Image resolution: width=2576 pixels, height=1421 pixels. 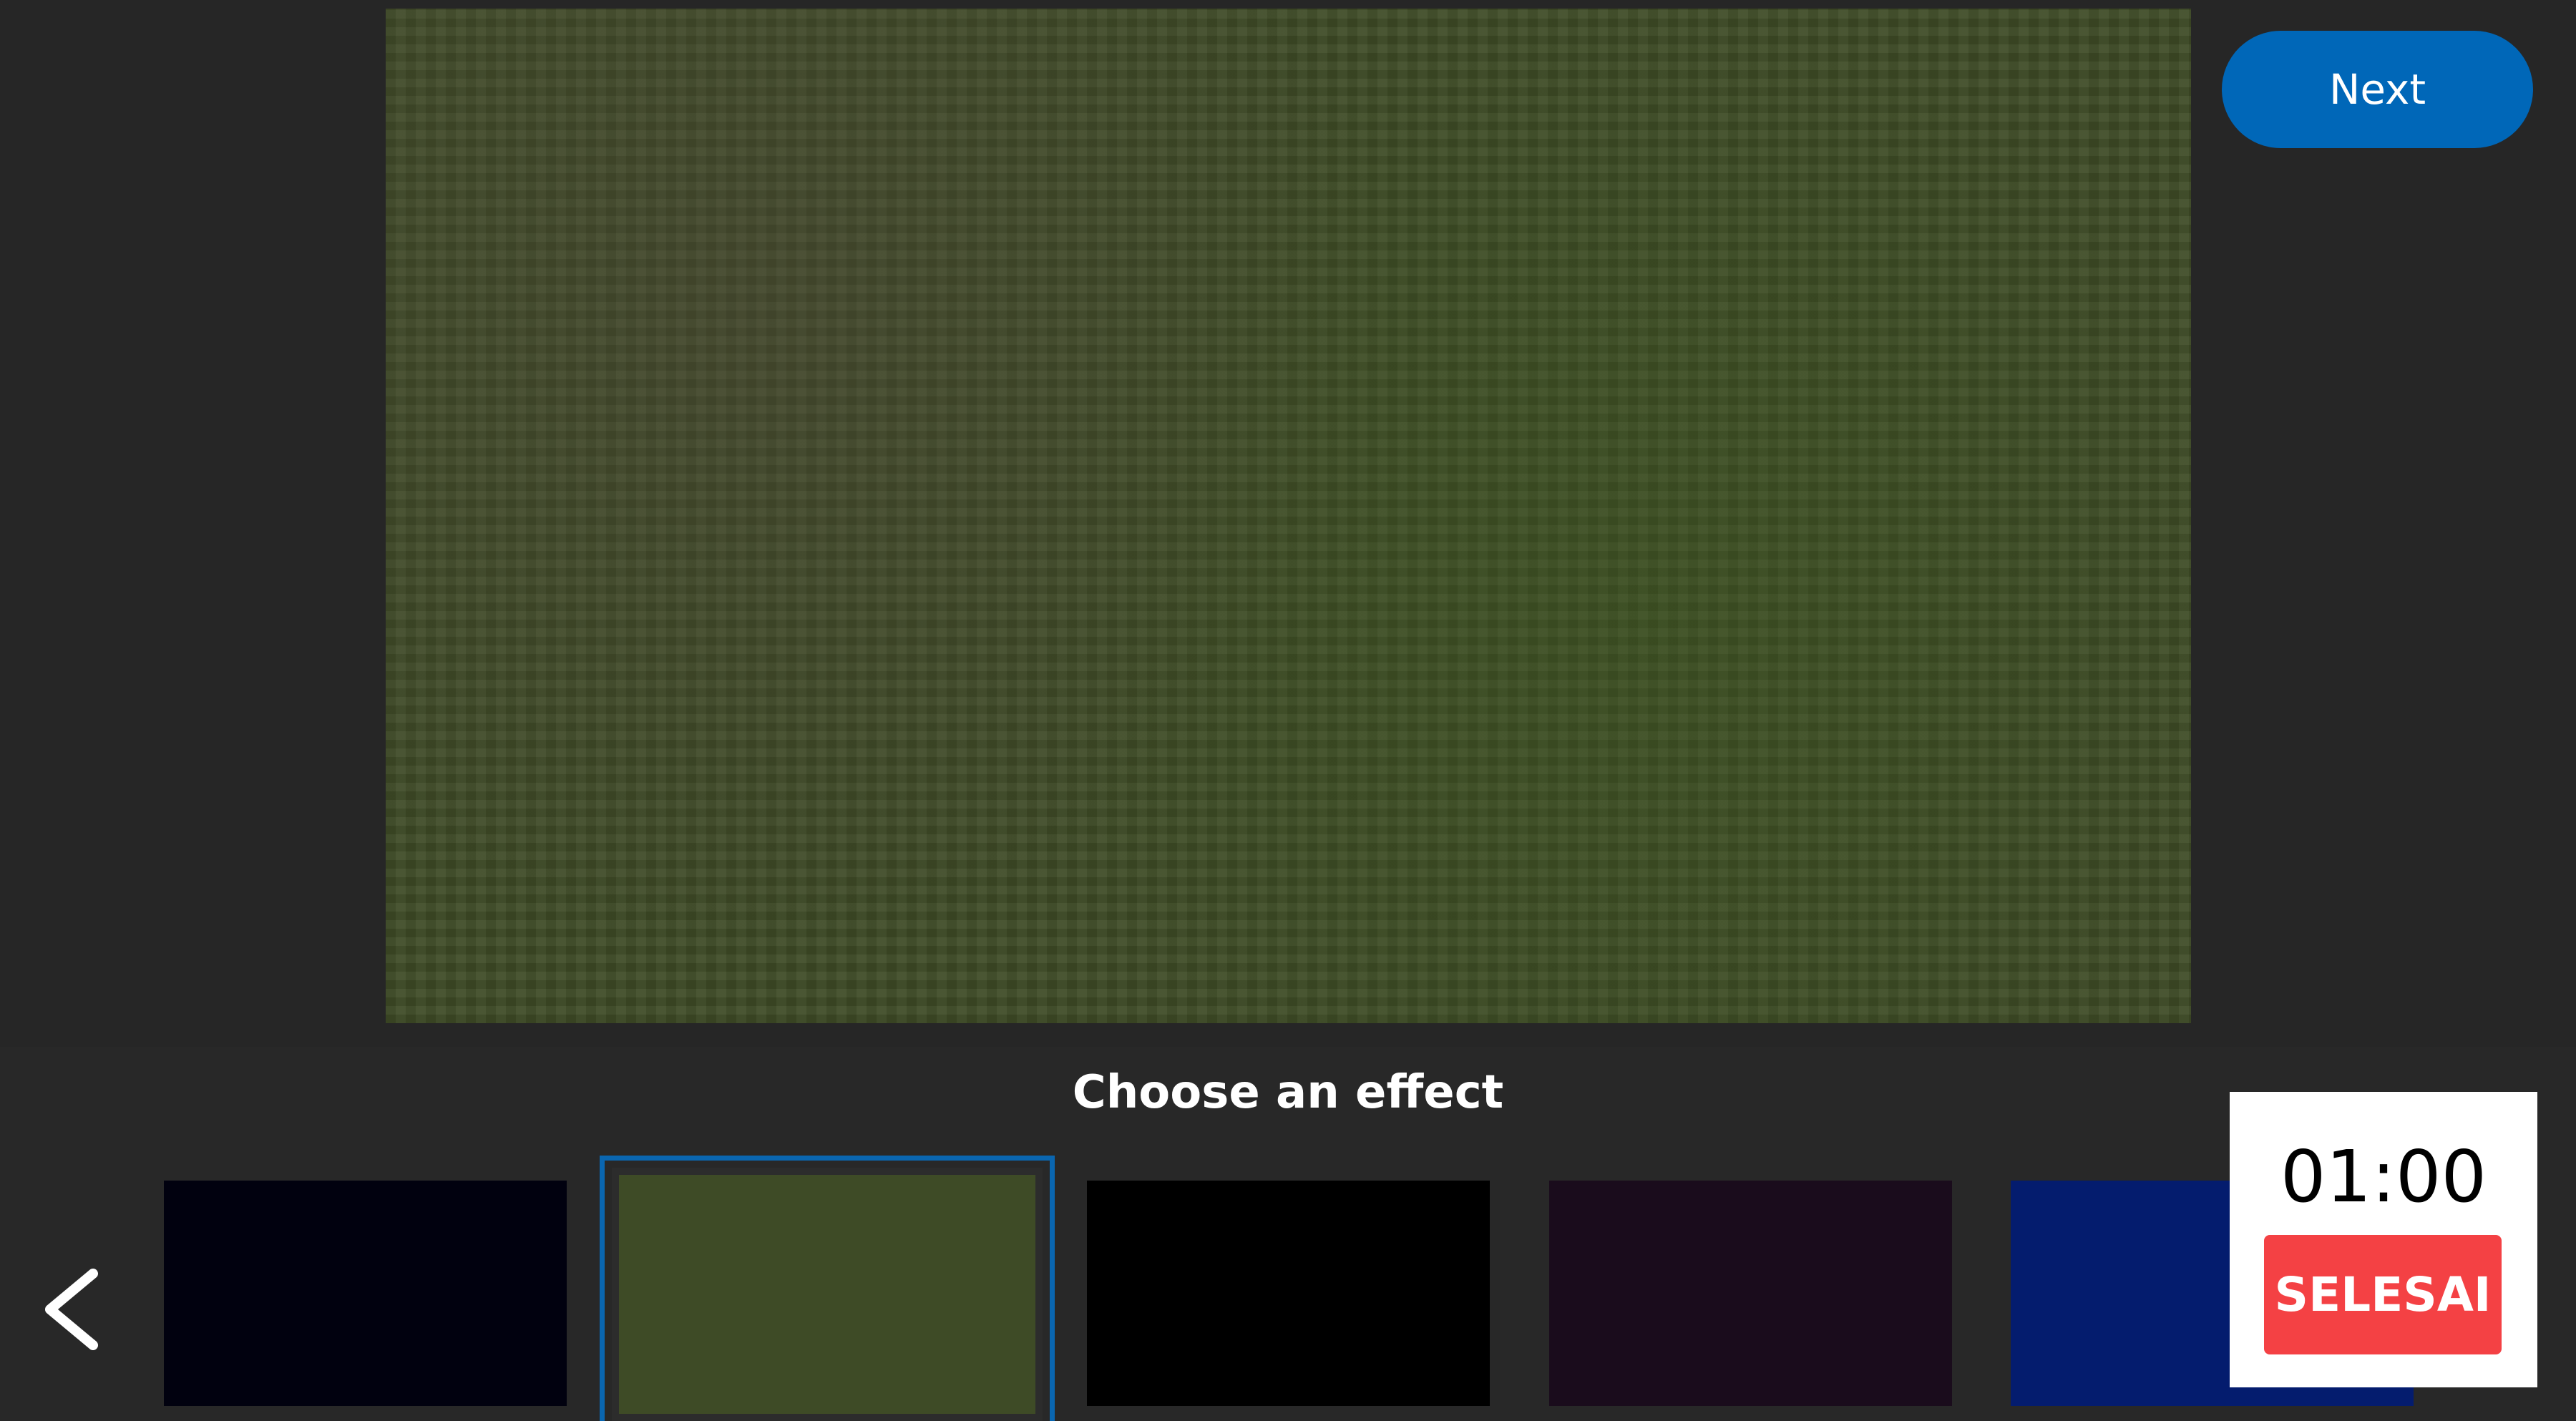 I want to click on timer-value: 01:00, so click(x=2383, y=1177).